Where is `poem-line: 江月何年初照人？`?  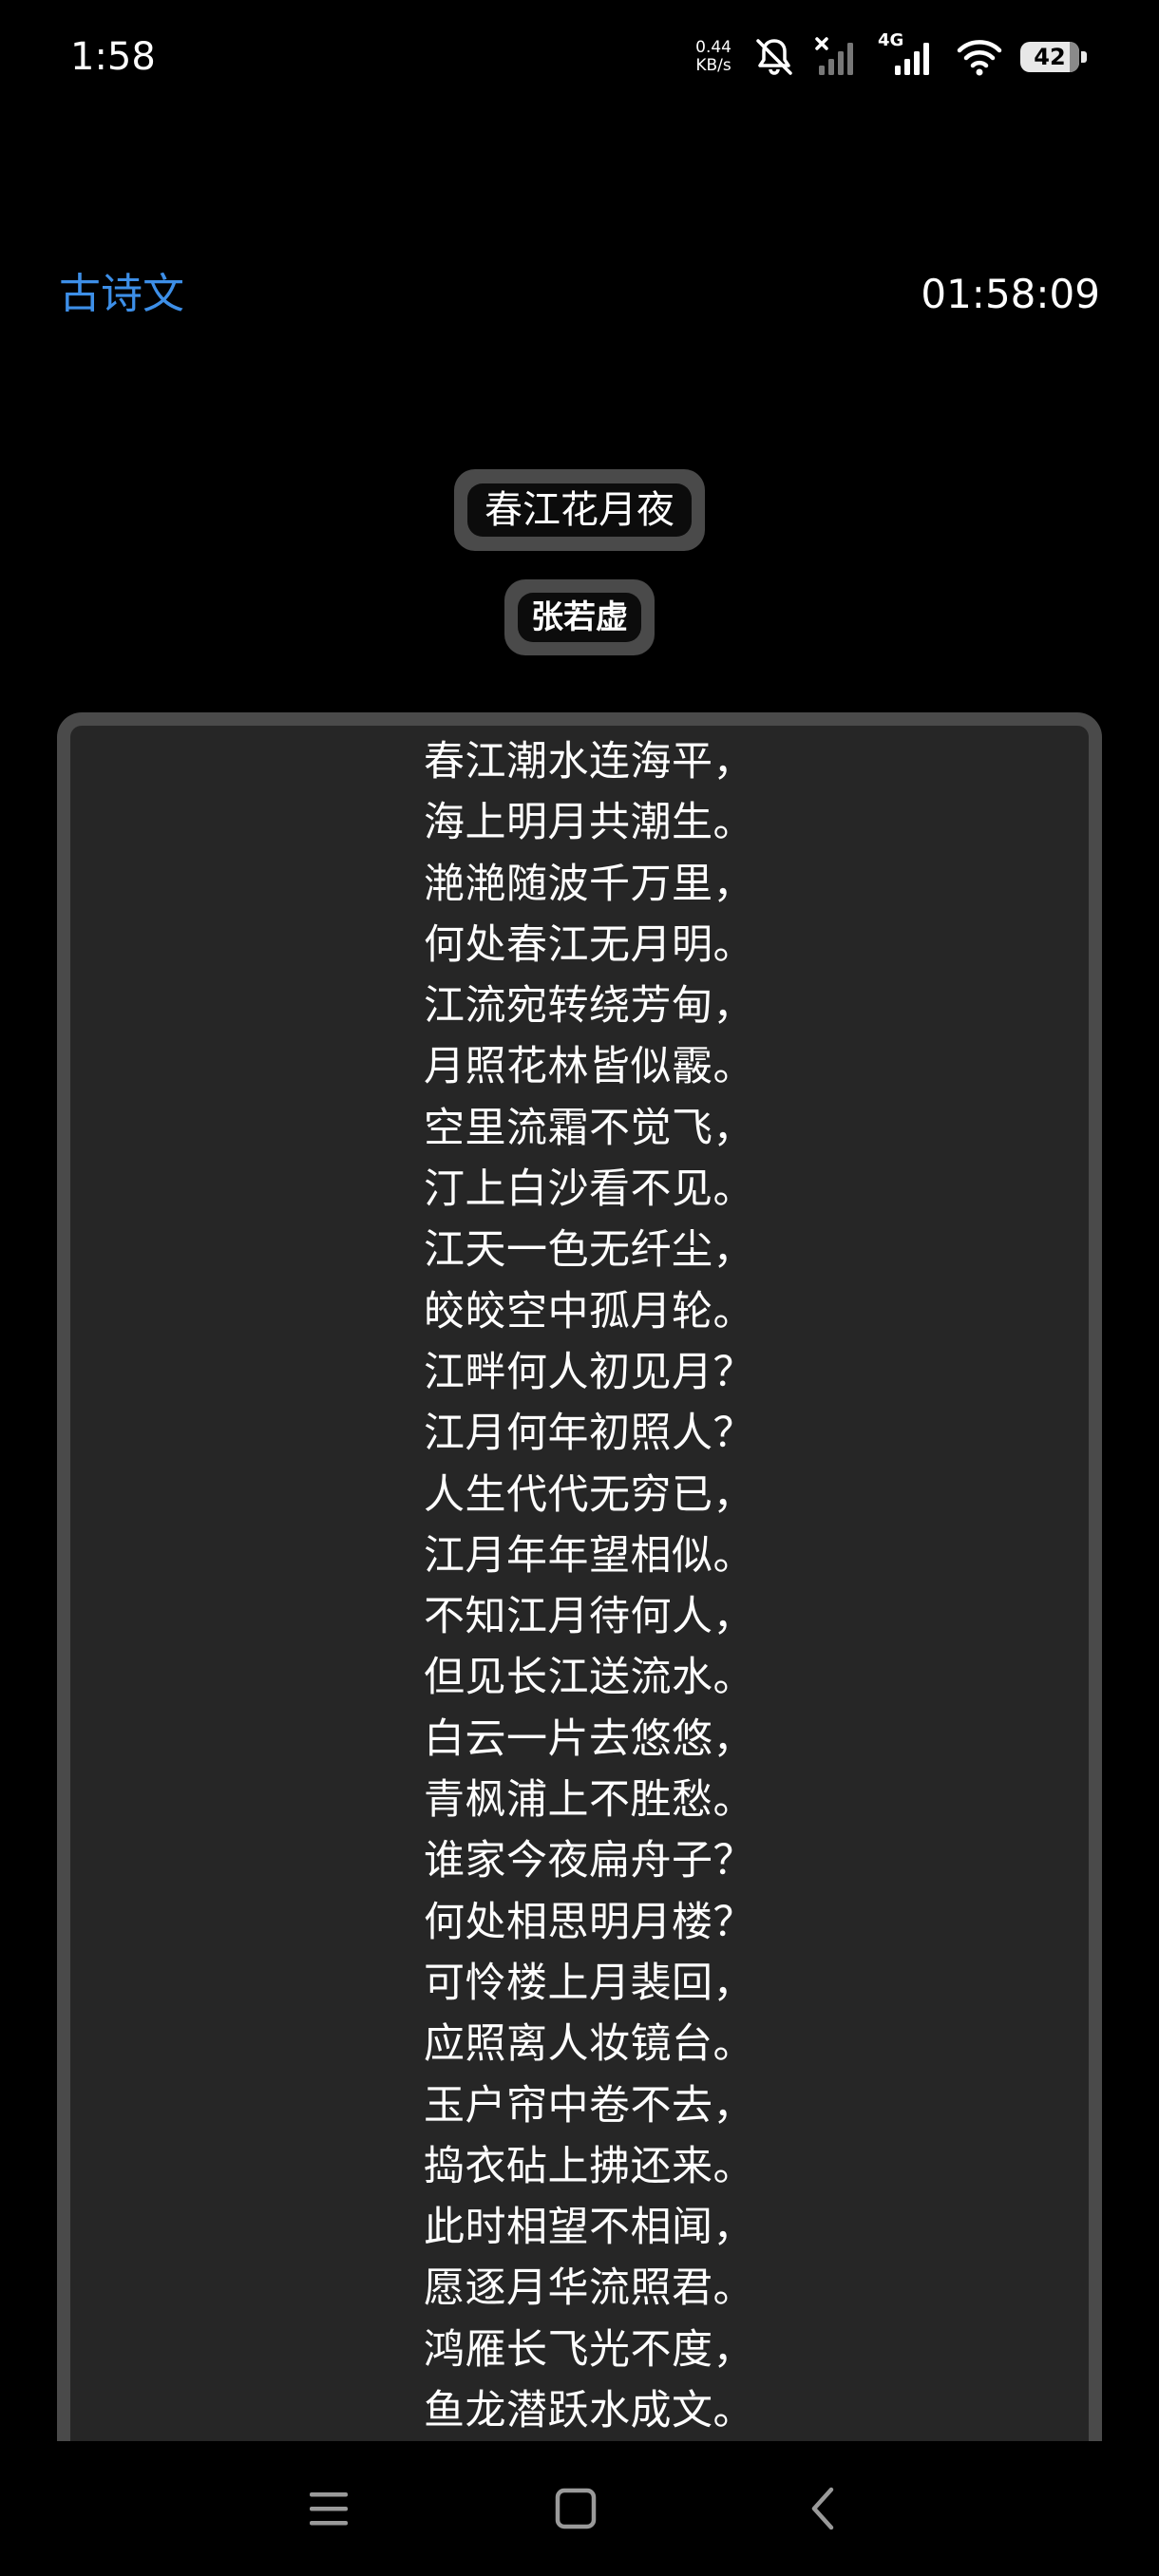
poem-line: 江月何年初照人？ is located at coordinates (589, 1434).